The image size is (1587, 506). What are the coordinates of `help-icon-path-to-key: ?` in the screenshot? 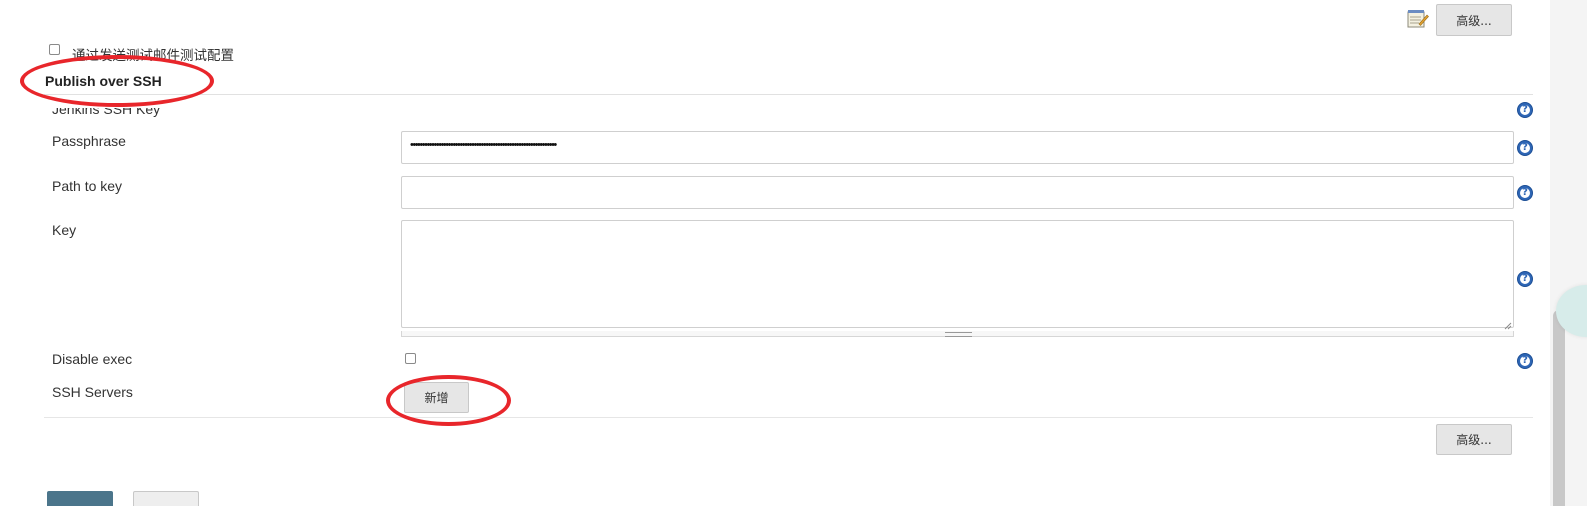 It's located at (1525, 193).